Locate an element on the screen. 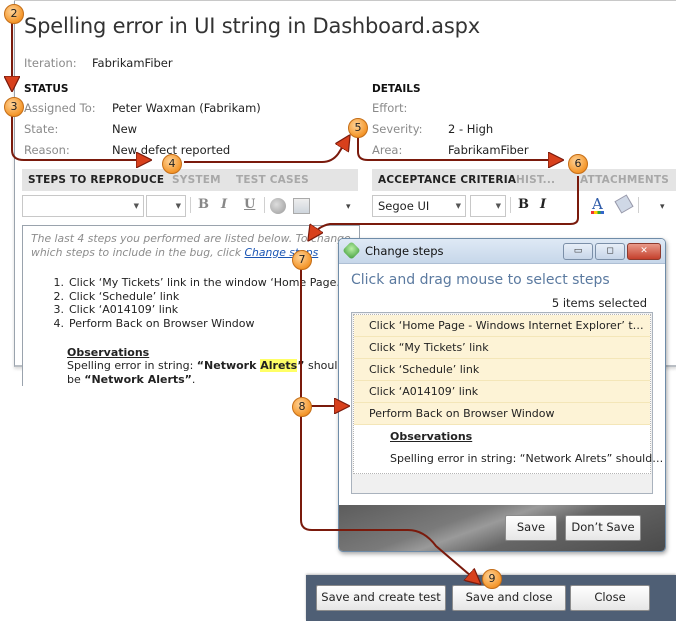 The image size is (676, 621). callout-5: 5 is located at coordinates (358, 128).